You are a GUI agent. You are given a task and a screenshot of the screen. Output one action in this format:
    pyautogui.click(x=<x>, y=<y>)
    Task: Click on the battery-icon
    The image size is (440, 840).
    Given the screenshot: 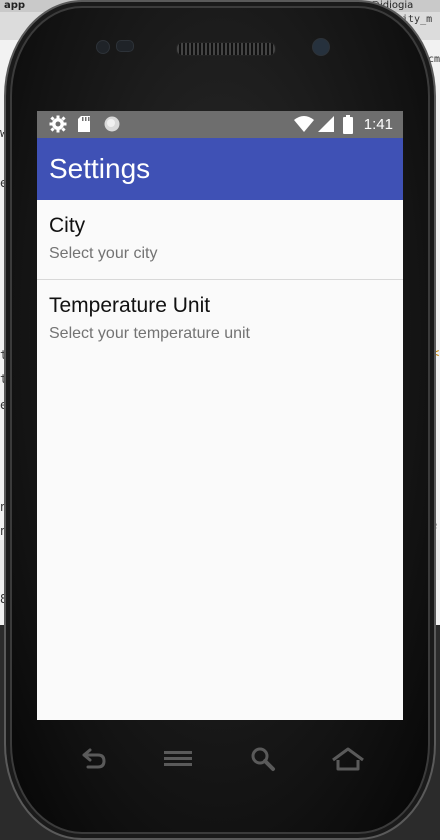 What is the action you would take?
    pyautogui.click(x=348, y=124)
    